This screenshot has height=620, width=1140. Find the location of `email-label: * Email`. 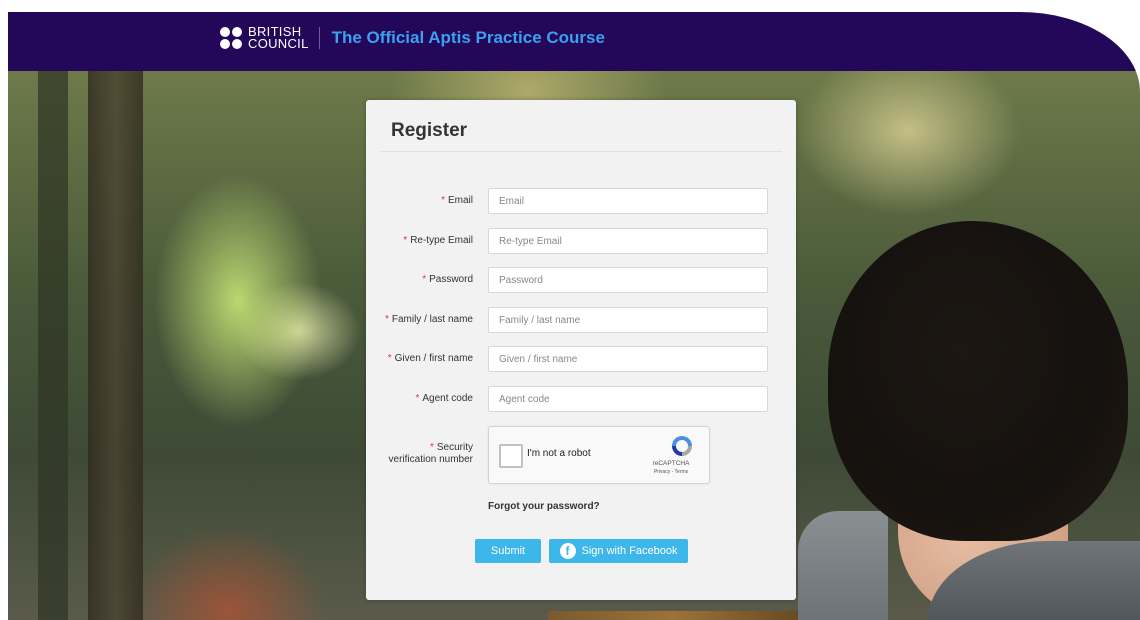

email-label: * Email is located at coordinates (457, 200).